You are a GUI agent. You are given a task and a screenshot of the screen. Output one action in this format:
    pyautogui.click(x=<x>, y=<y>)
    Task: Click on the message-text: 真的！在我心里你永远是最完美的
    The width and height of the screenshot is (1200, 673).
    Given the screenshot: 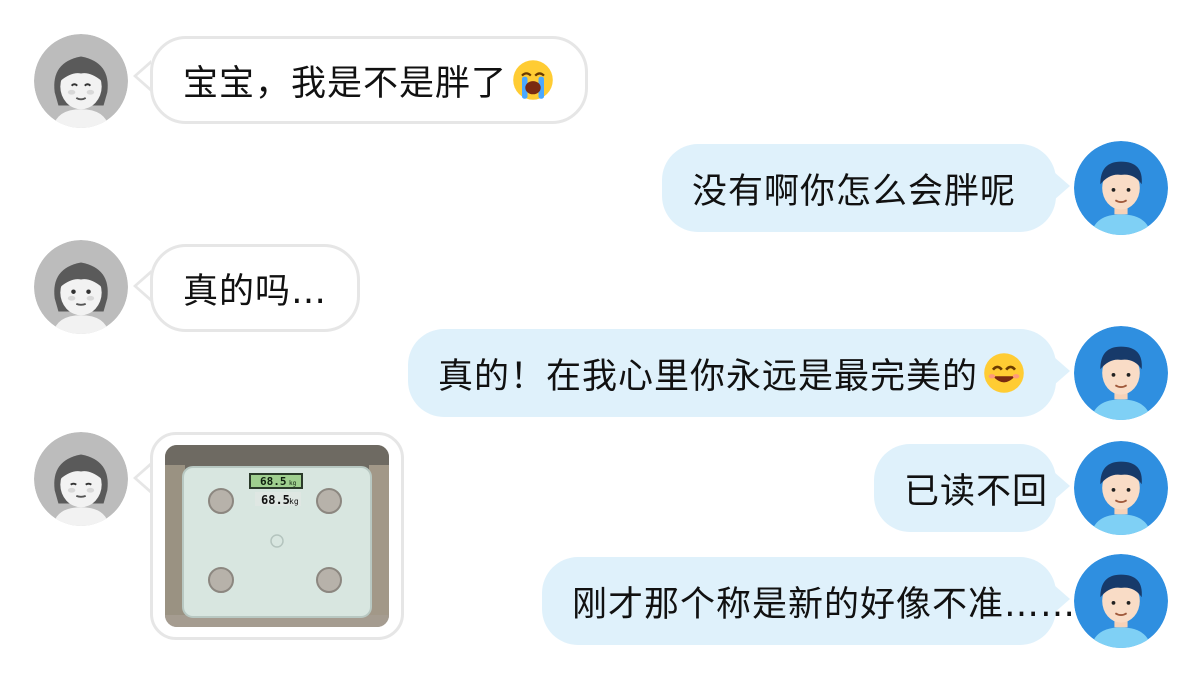 What is the action you would take?
    pyautogui.click(x=708, y=376)
    